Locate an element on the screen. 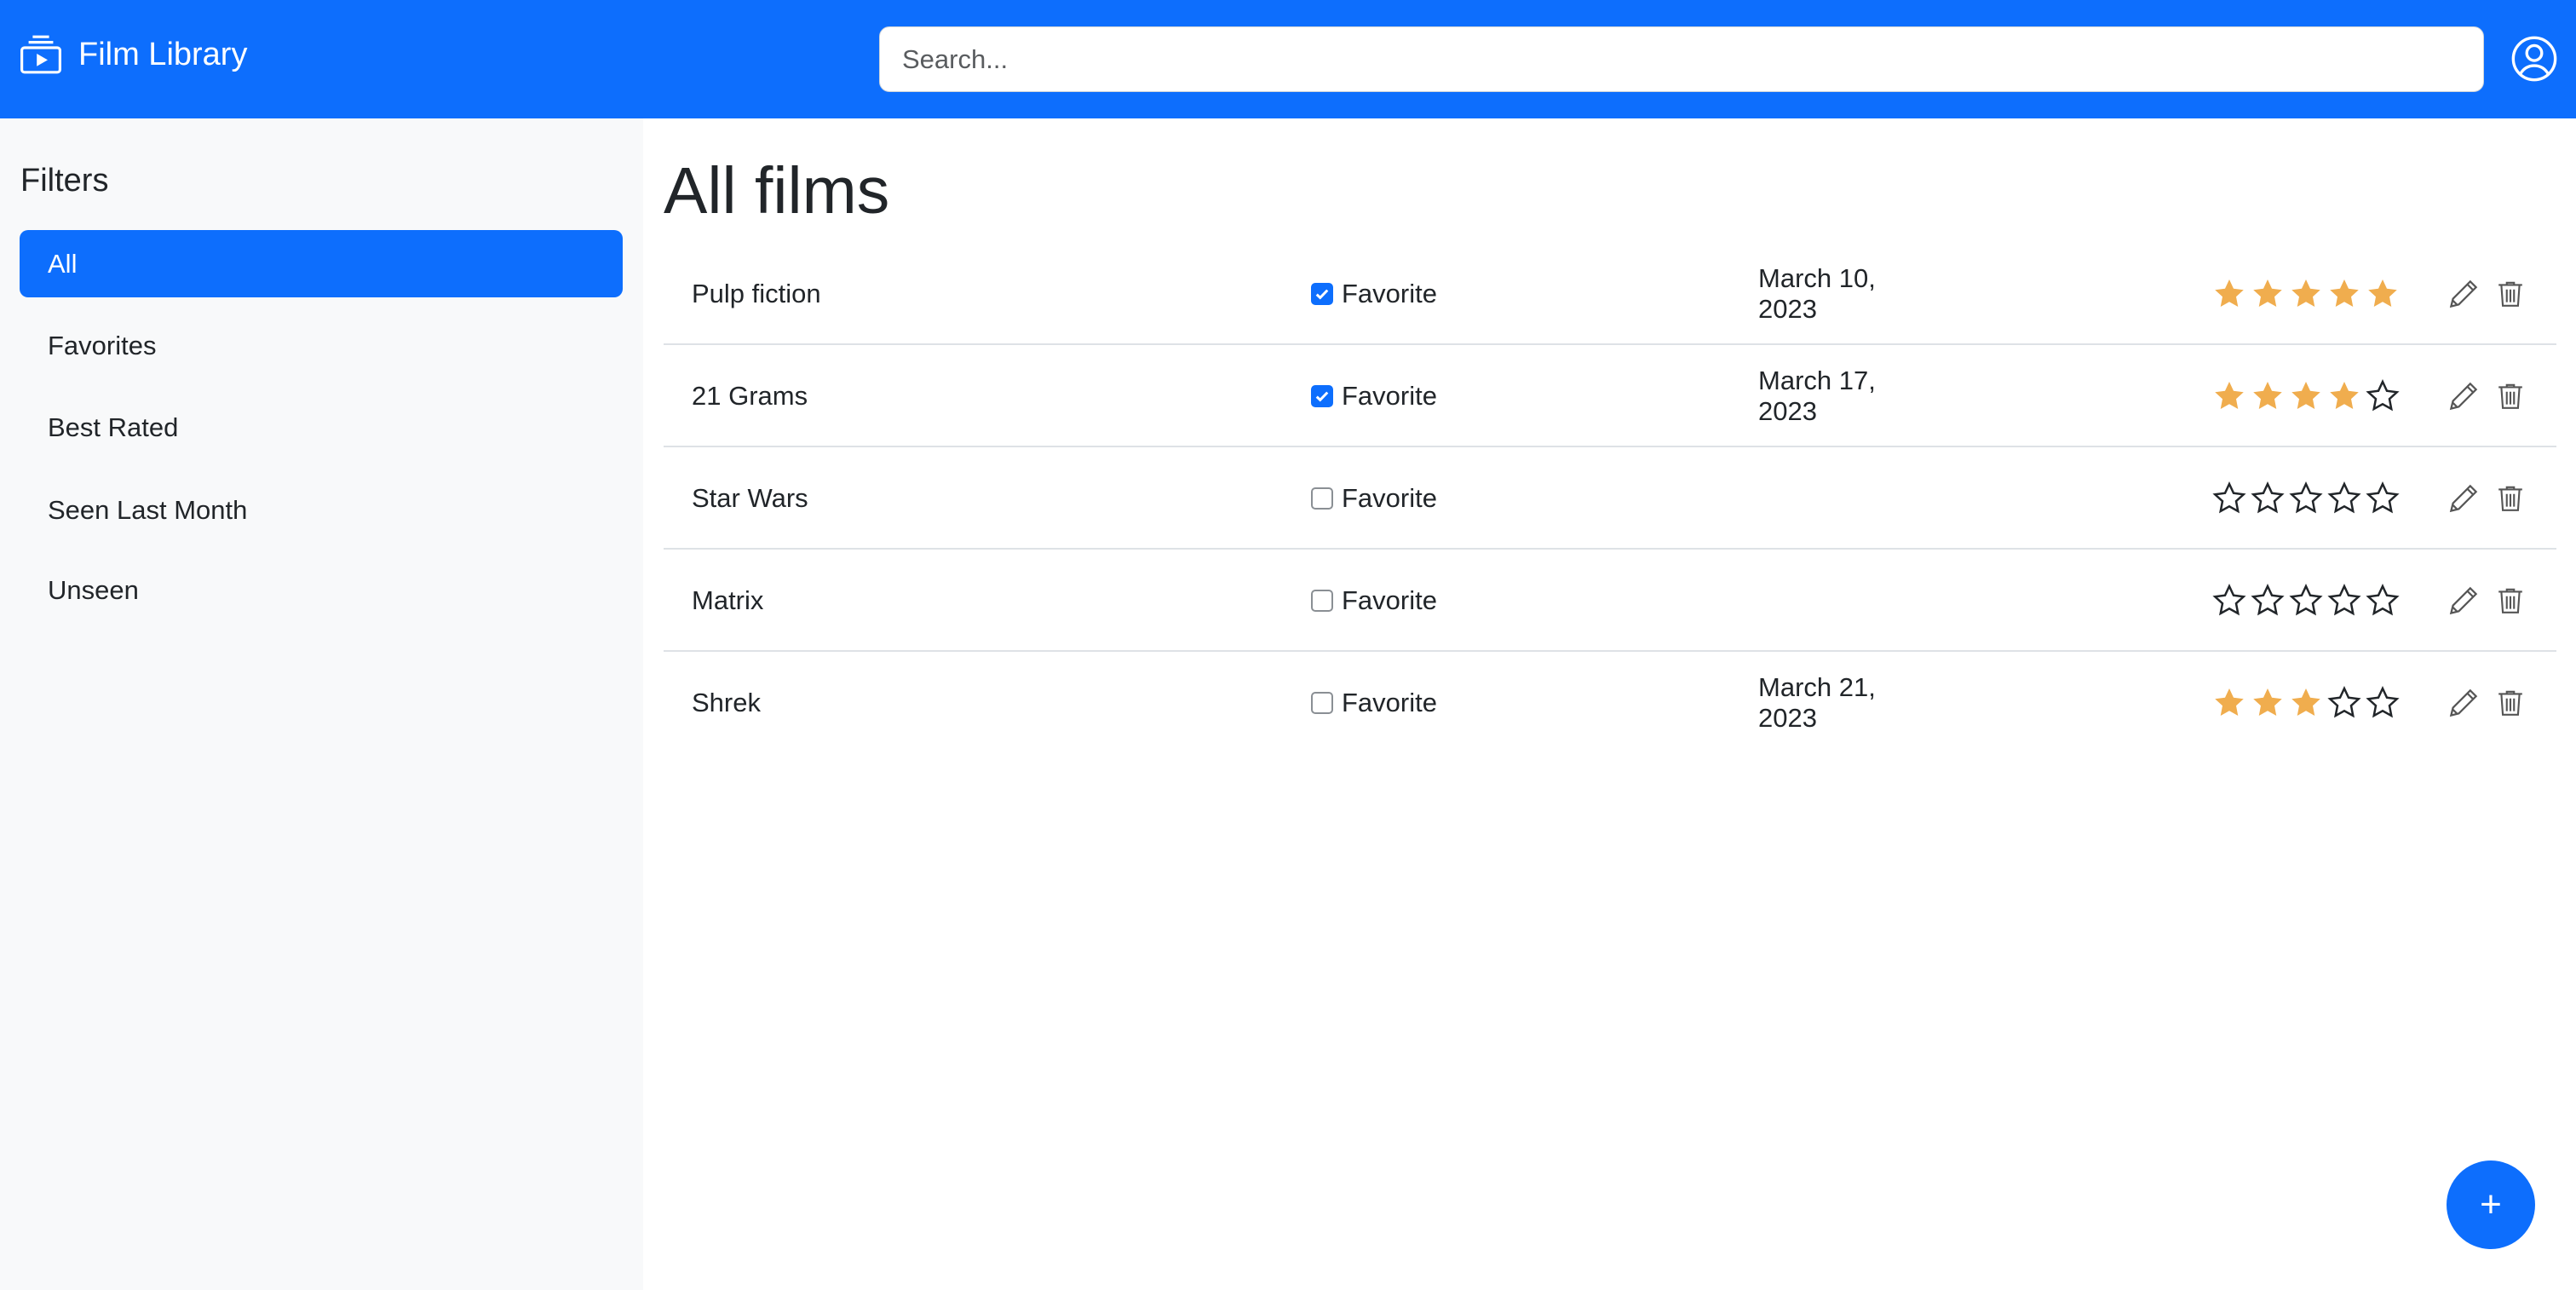 The image size is (2576, 1290). filter-favorites: Favorites is located at coordinates (322, 346).